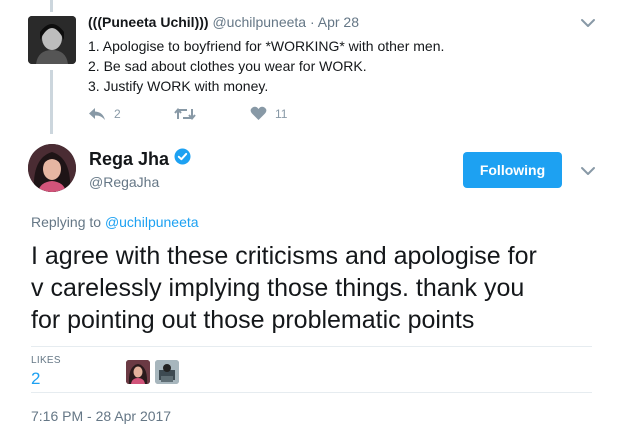  I want to click on display-name: Rega Jha, so click(140, 159).